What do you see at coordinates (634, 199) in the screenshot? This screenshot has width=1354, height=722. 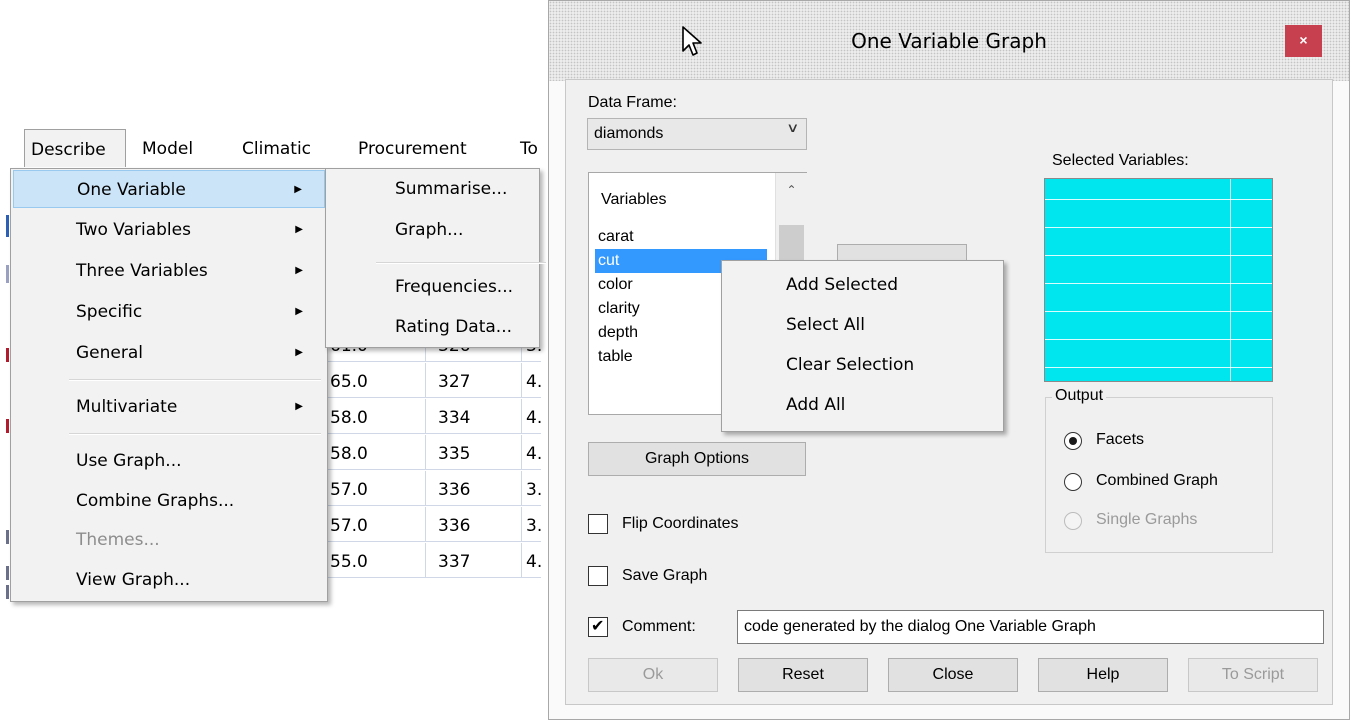 I see `variables-header: Variables` at bounding box center [634, 199].